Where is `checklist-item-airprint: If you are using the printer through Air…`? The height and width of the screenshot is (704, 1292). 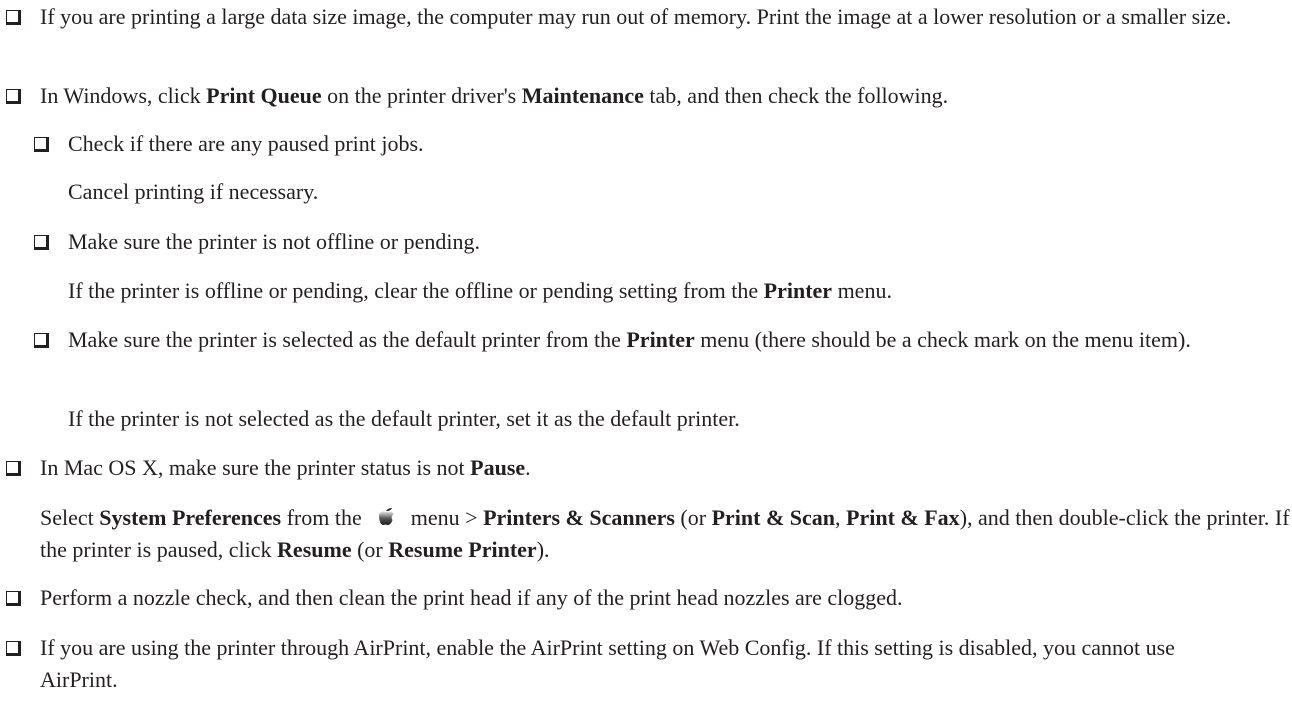
checklist-item-airprint: If you are using the printer through Air… is located at coordinates (625, 664).